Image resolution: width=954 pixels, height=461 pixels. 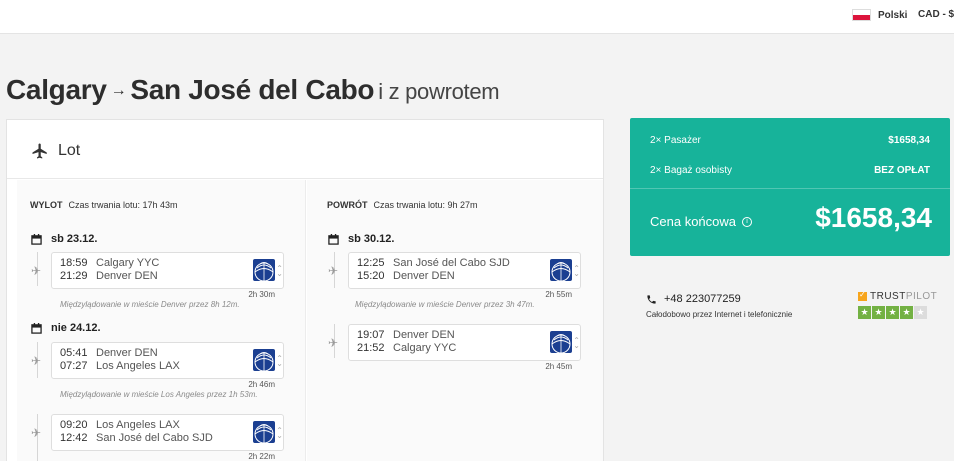 I want to click on return-duration: Czas trwania lotu: 9h 27m, so click(x=425, y=205).